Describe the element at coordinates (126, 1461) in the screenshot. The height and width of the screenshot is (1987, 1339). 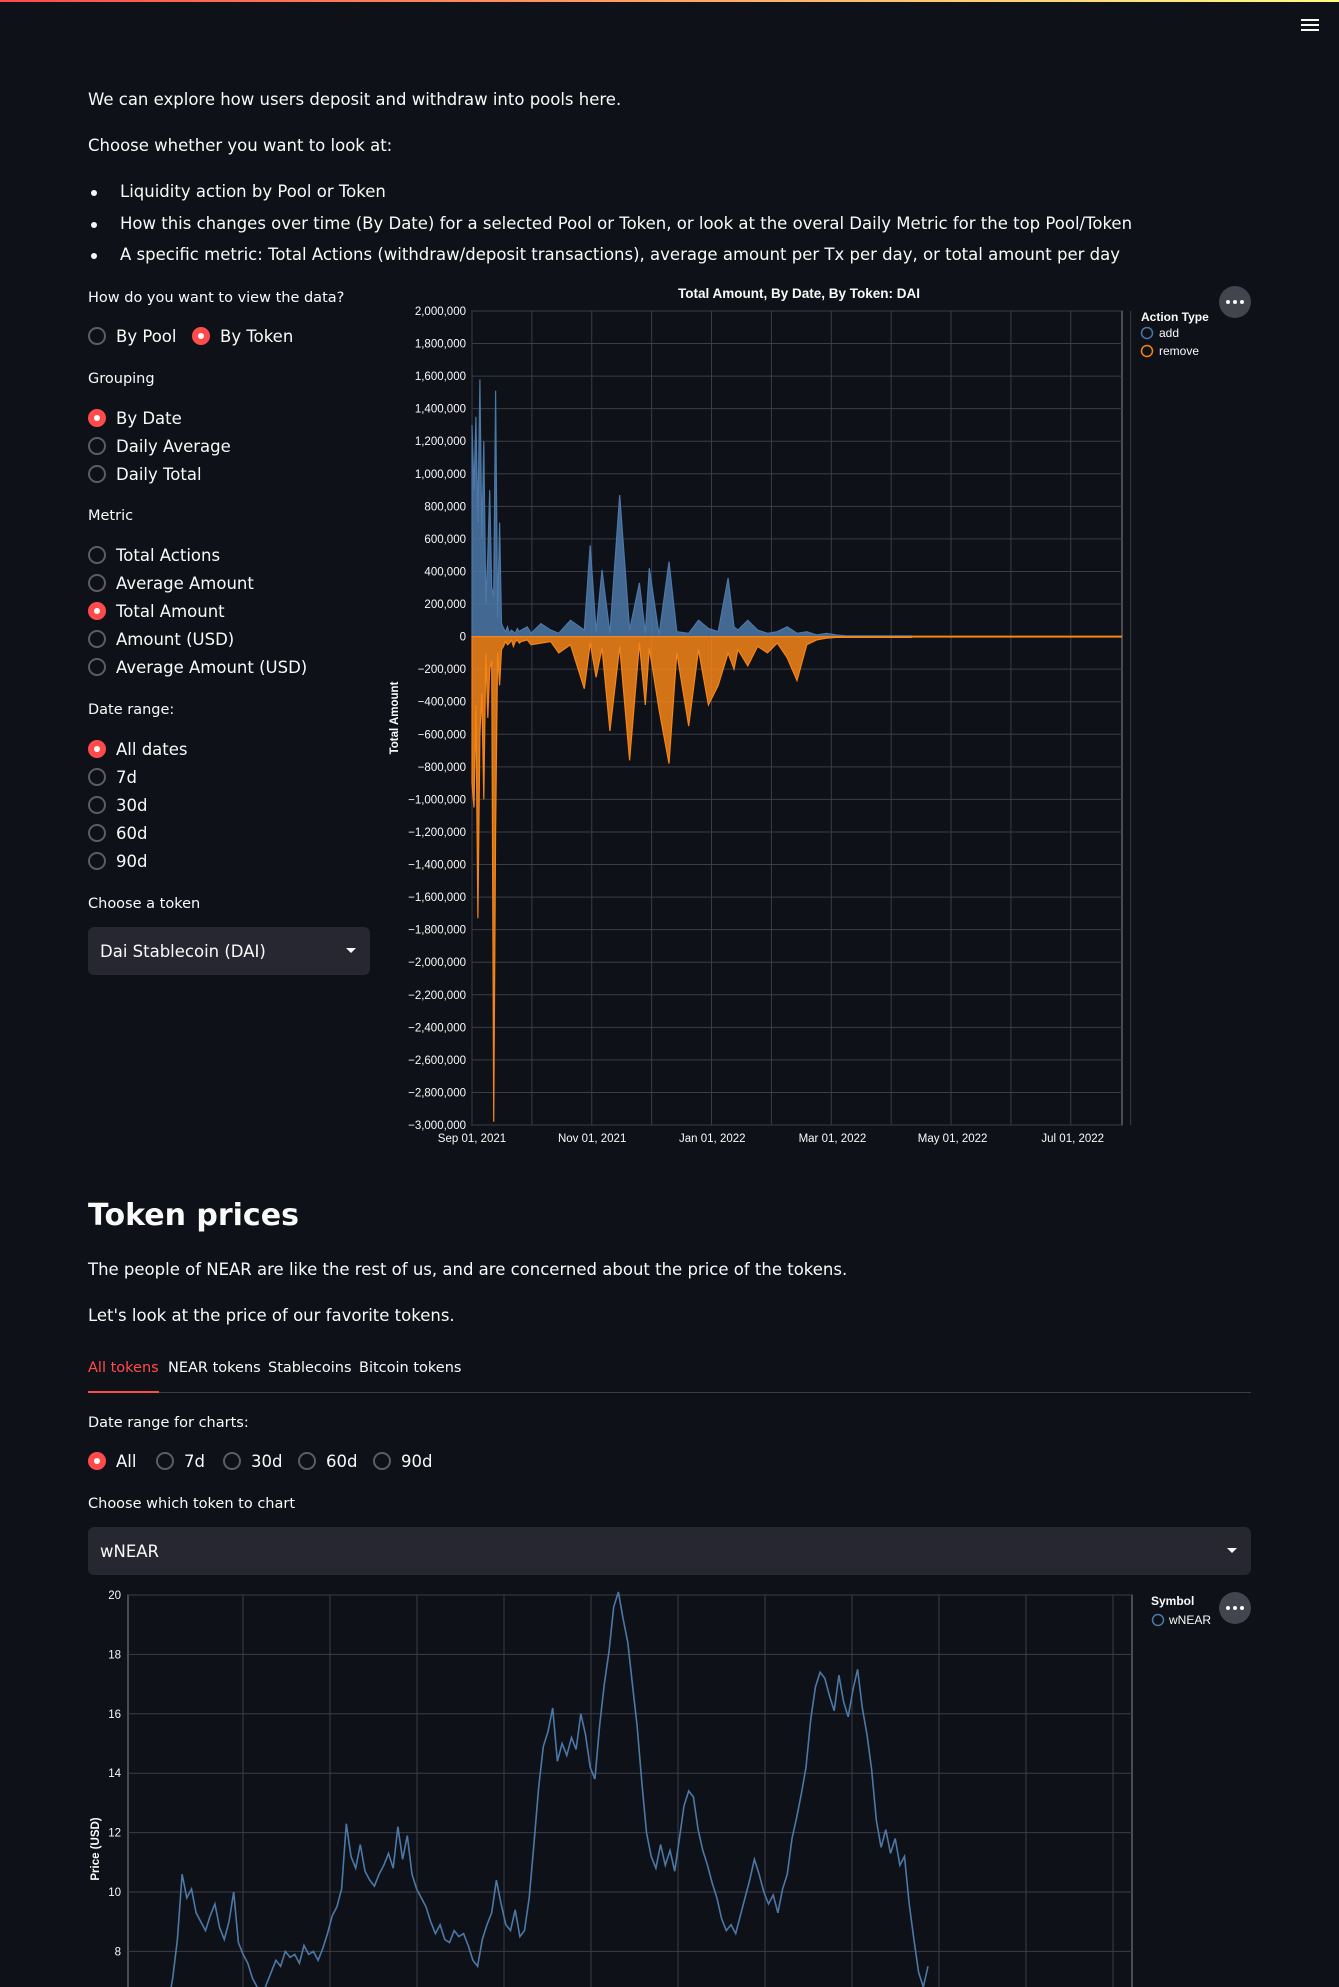
I see `radio-label: All` at that location.